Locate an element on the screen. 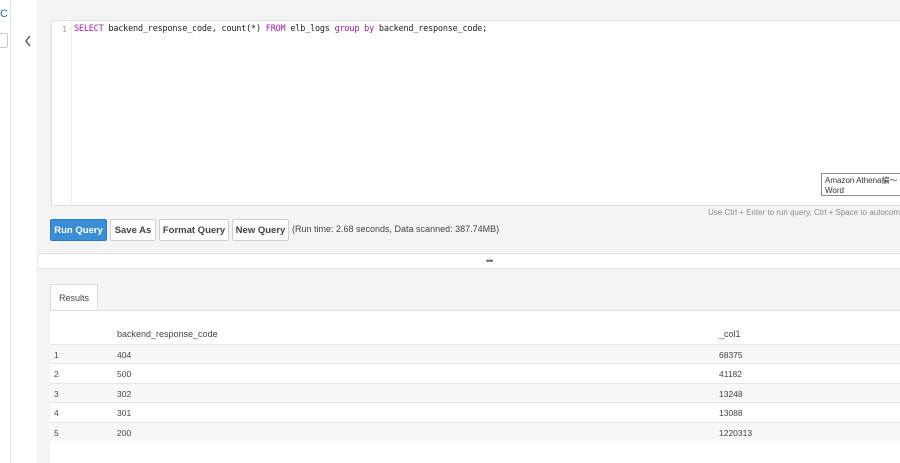 Image resolution: width=900 pixels, height=463 pixels. save-as-button: Save As is located at coordinates (133, 230).